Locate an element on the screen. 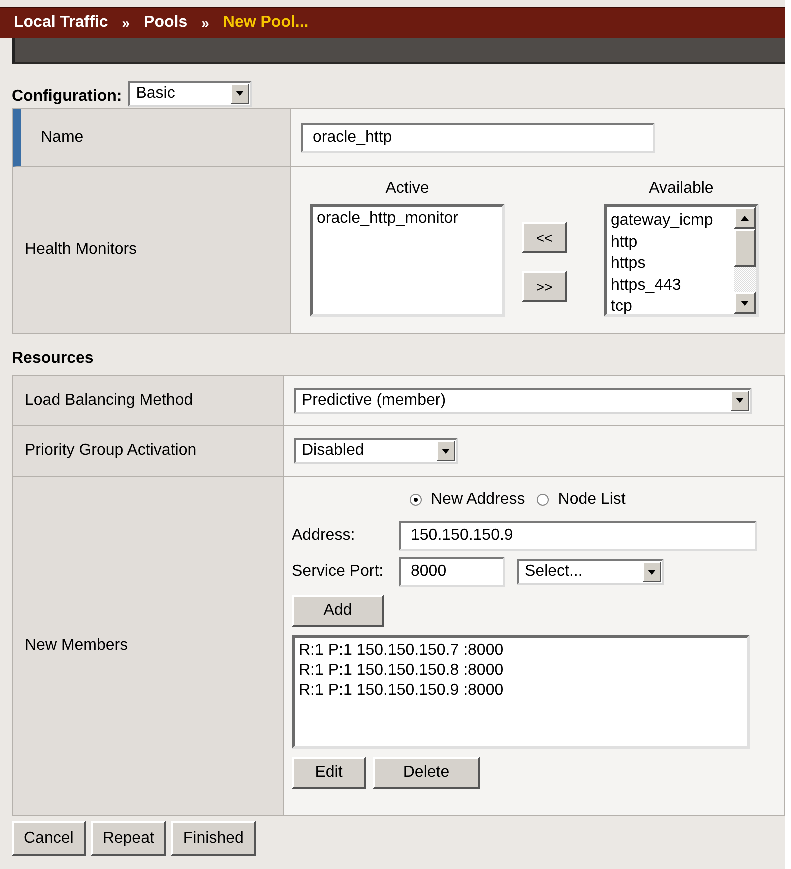 The height and width of the screenshot is (869, 791). available-heading: Available is located at coordinates (681, 189).